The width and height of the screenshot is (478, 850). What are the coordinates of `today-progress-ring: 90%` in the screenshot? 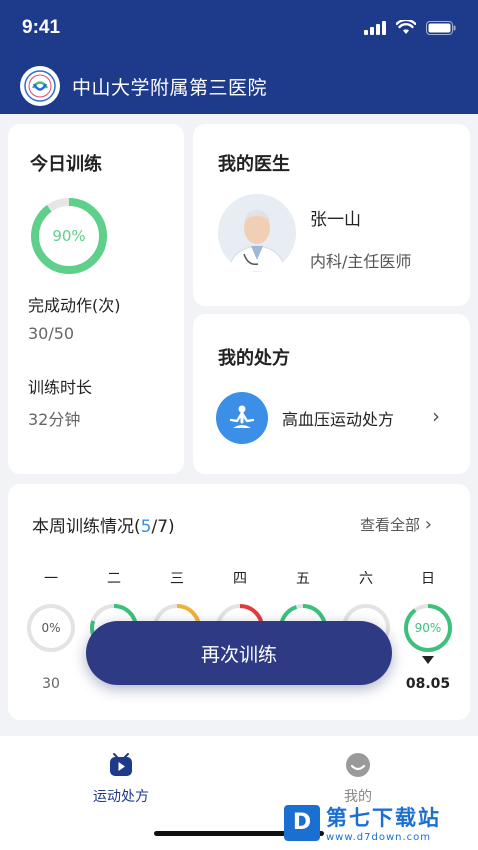 It's located at (69, 236).